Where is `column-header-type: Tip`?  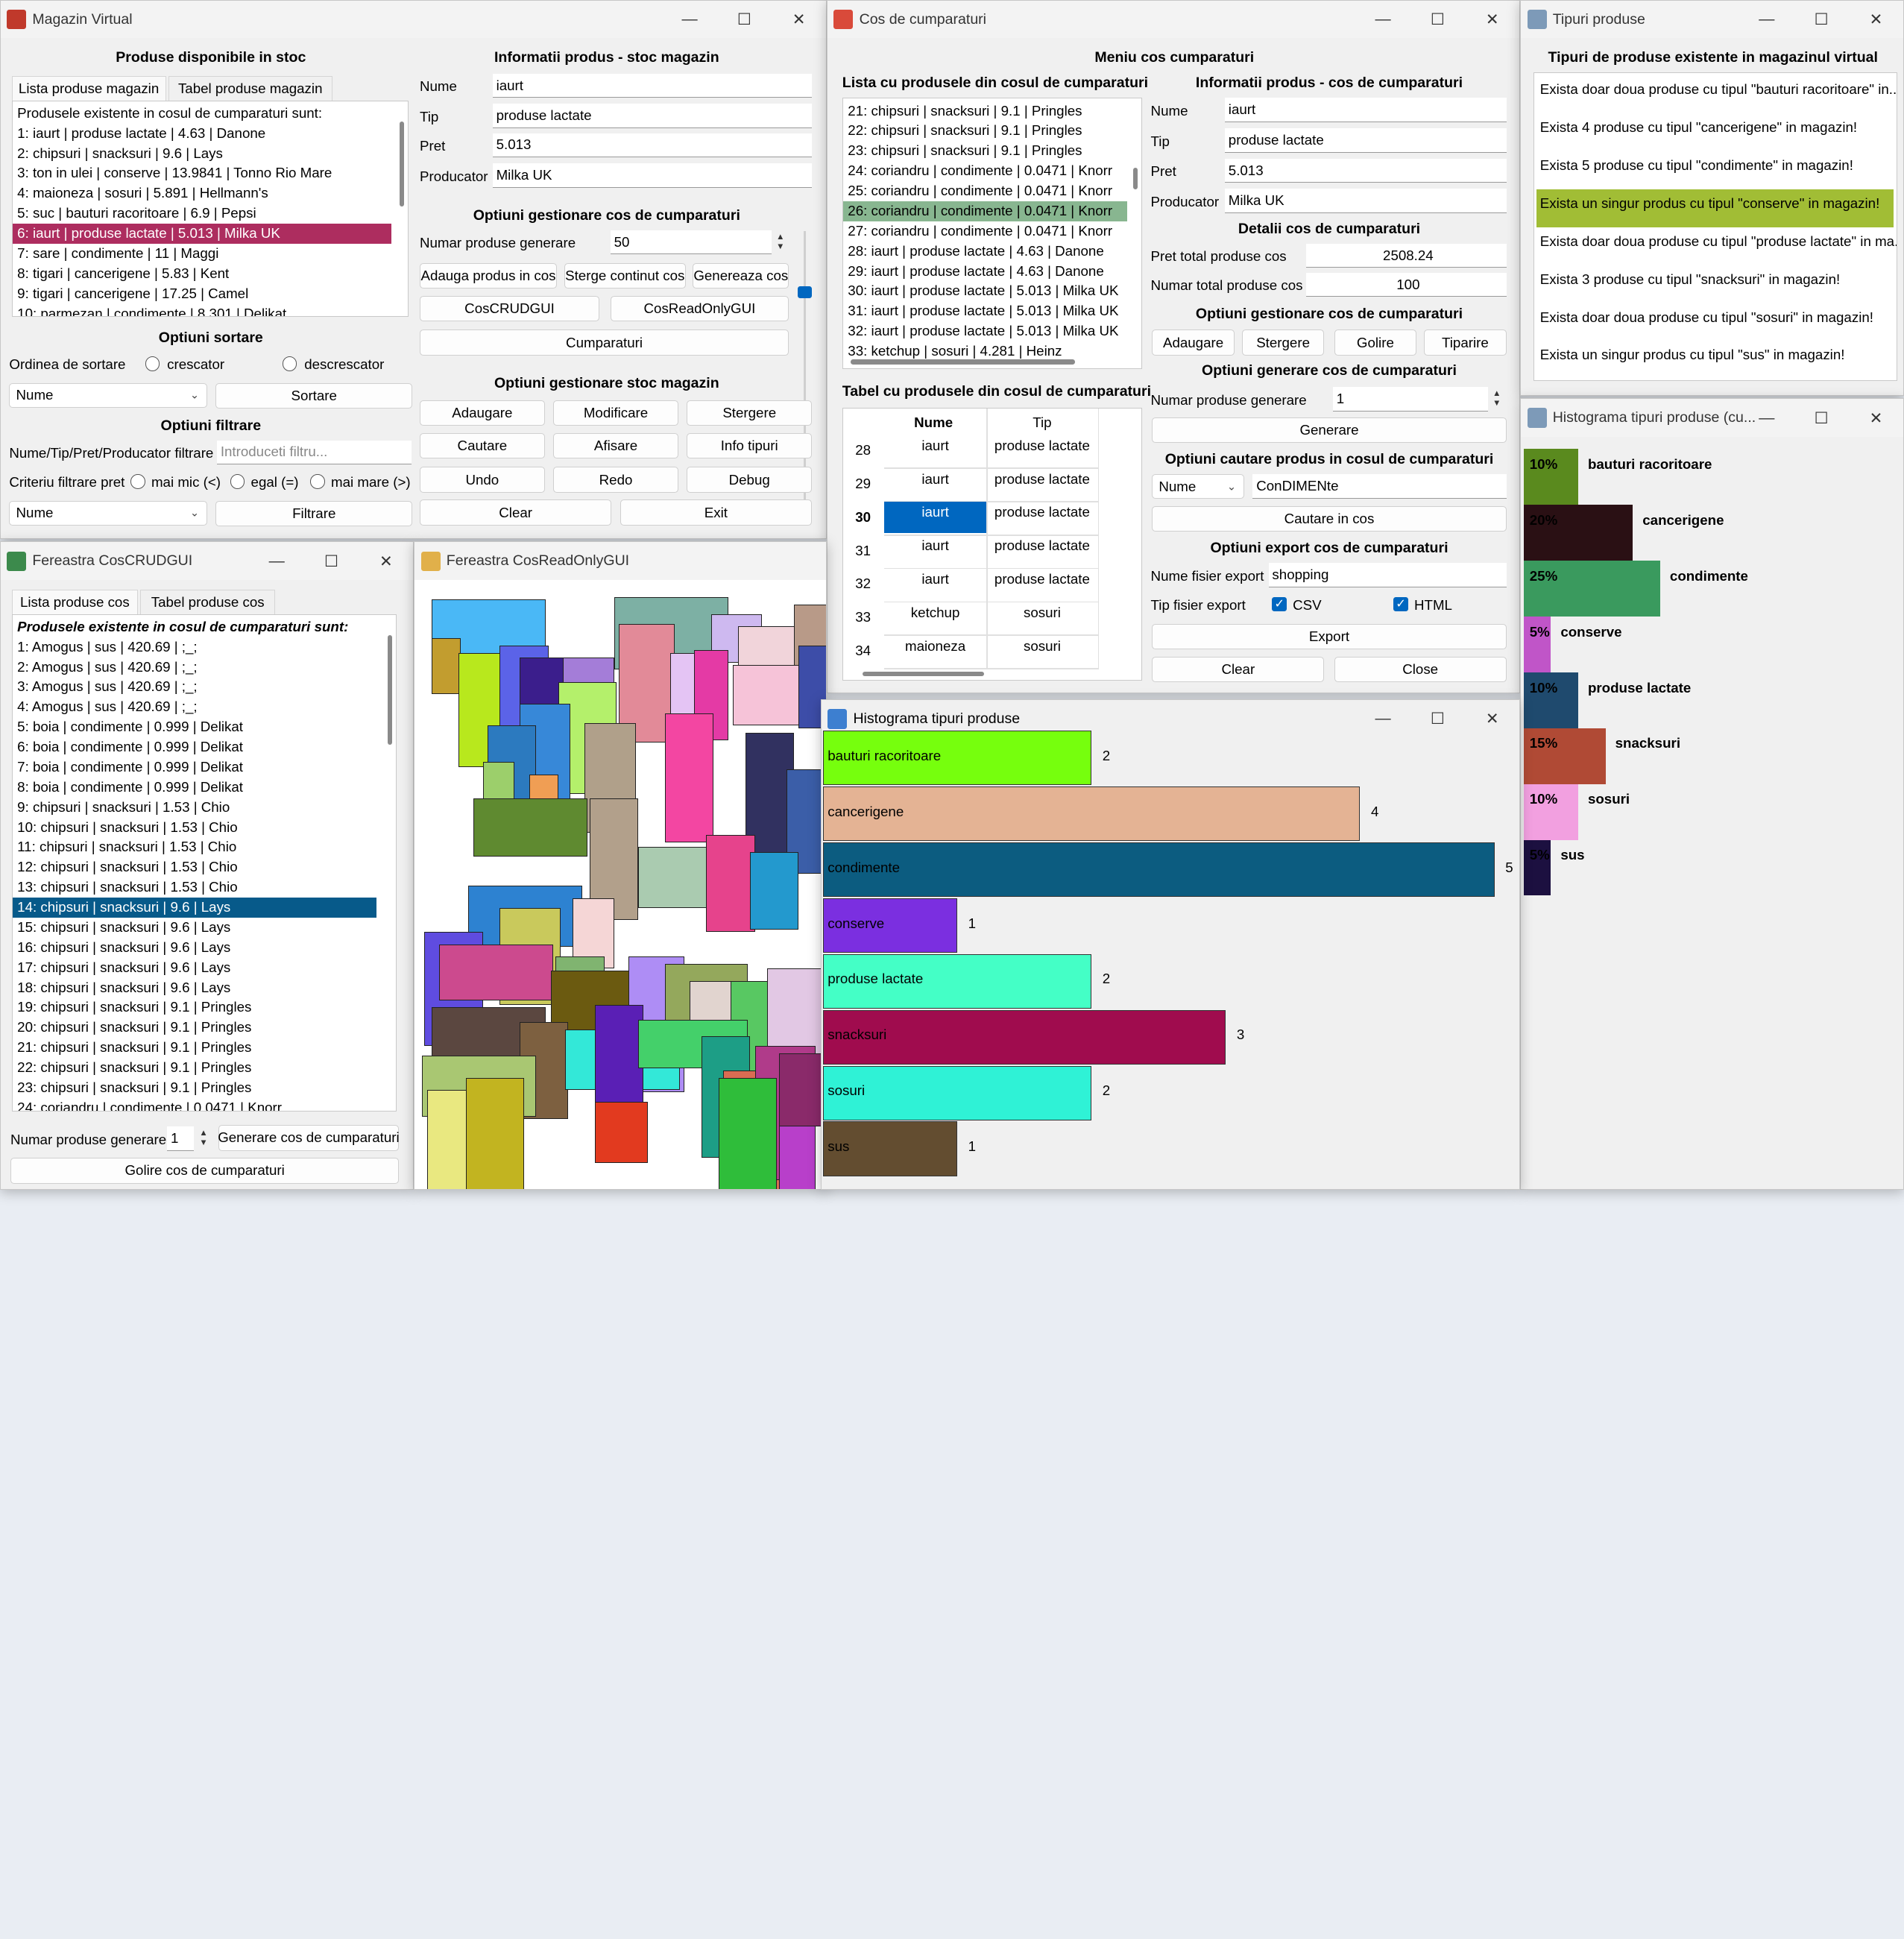 column-header-type: Tip is located at coordinates (1042, 423).